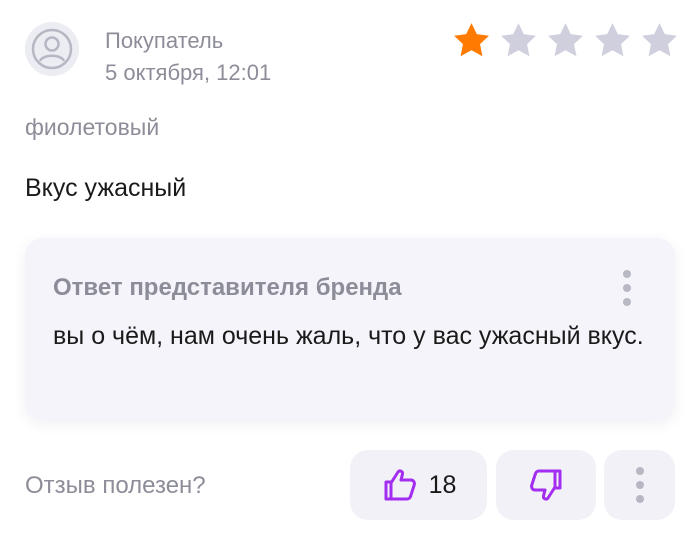 The width and height of the screenshot is (700, 541). I want to click on star-filled-icon, so click(471, 40).